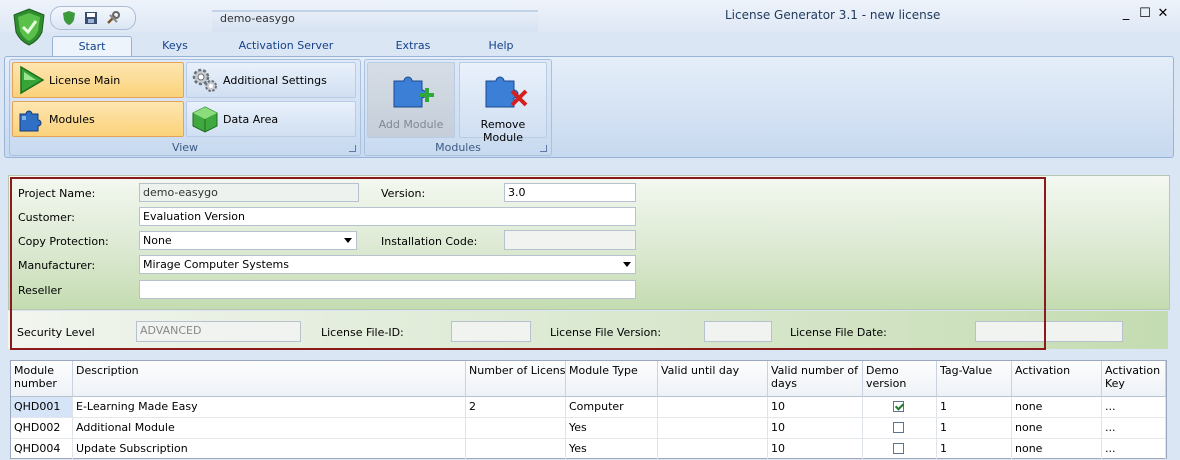  Describe the element at coordinates (46, 217) in the screenshot. I see `customer-label: Customer:` at that location.